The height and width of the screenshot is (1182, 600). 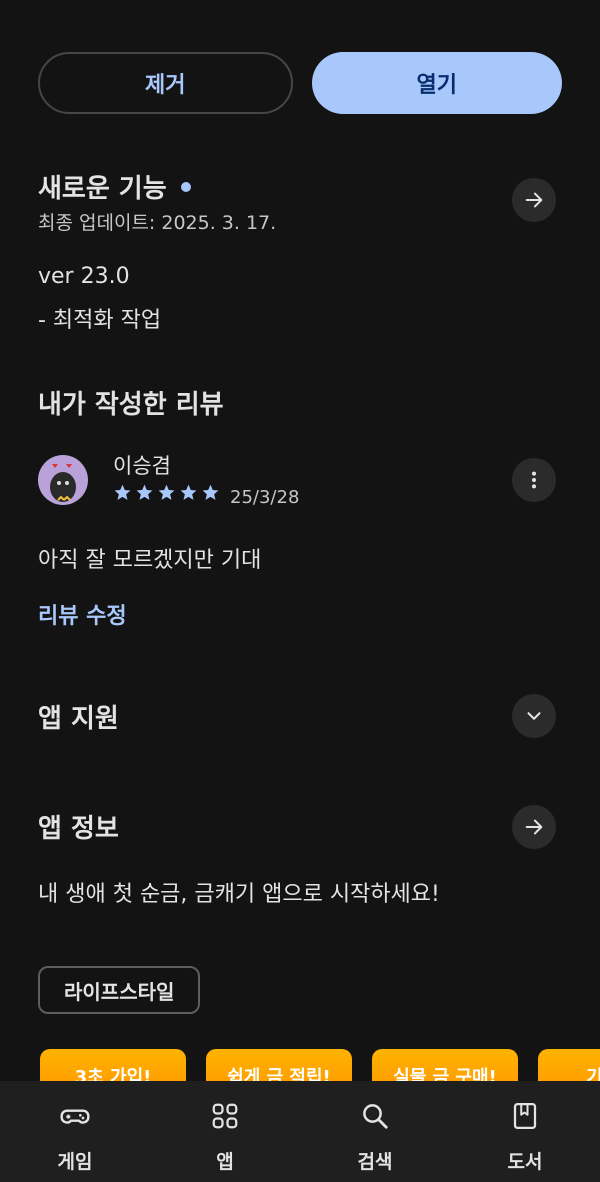 I want to click on bottom-navigation: 게임 앱 검색 도서, so click(x=300, y=1131).